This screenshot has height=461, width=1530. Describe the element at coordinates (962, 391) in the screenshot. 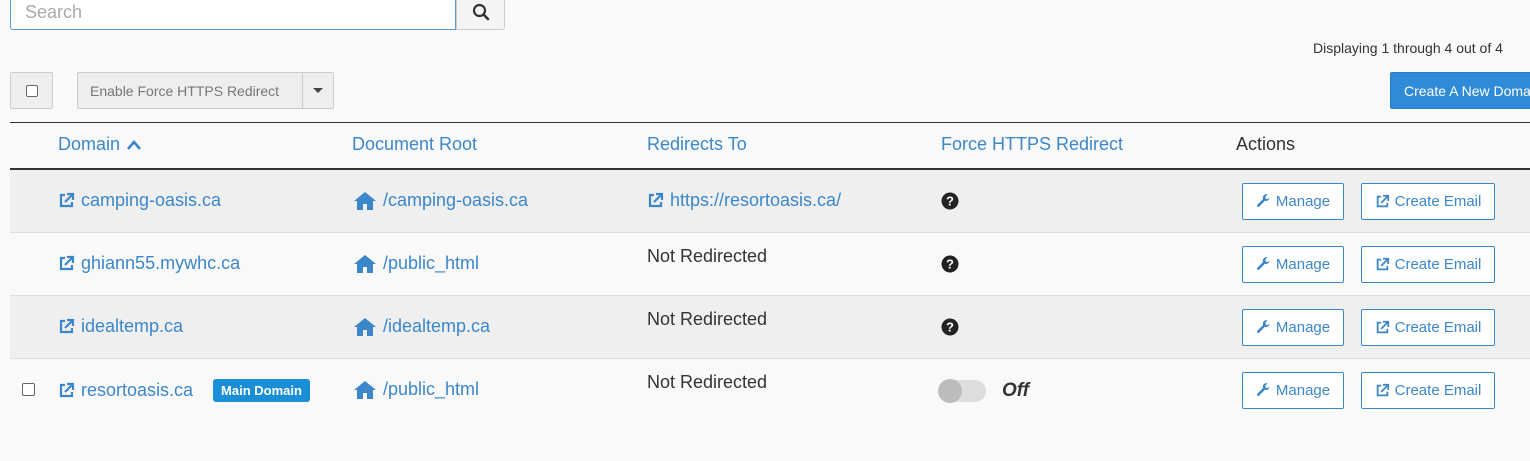

I see `toggle-switch` at that location.